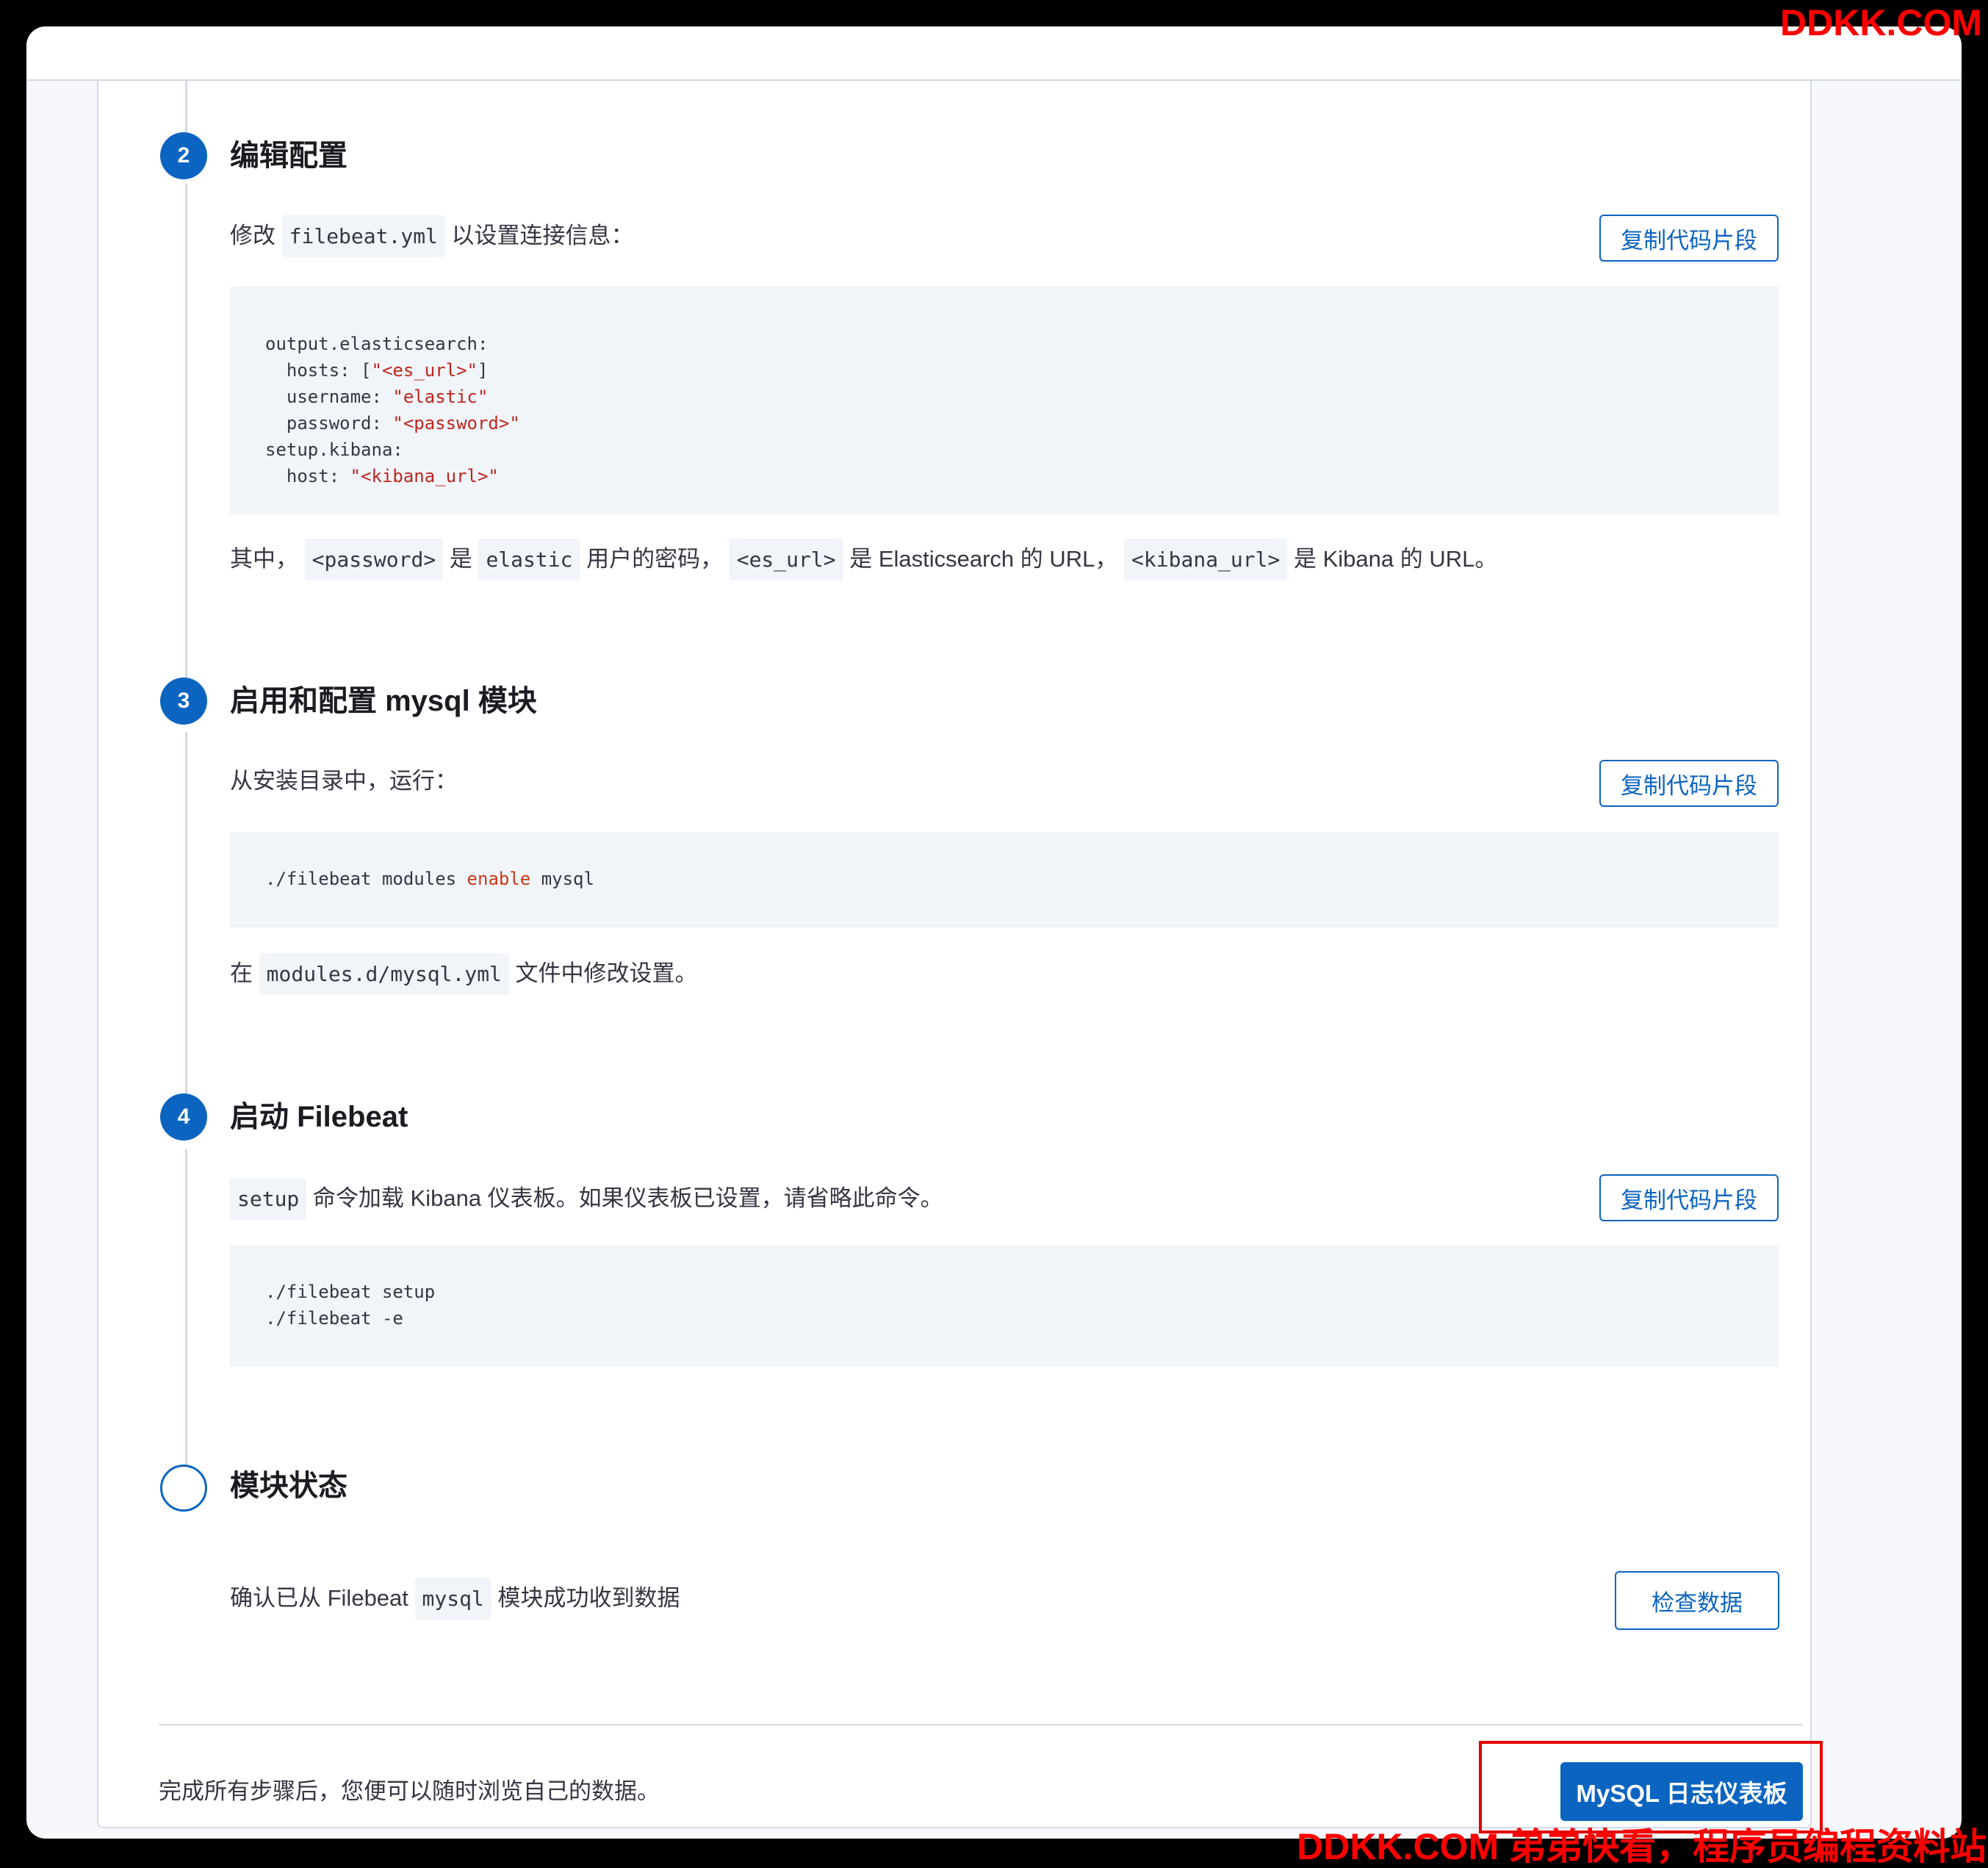 The width and height of the screenshot is (1988, 1868). Describe the element at coordinates (384, 701) in the screenshot. I see `step-3-title: 启用和配置 mysql 模块` at that location.